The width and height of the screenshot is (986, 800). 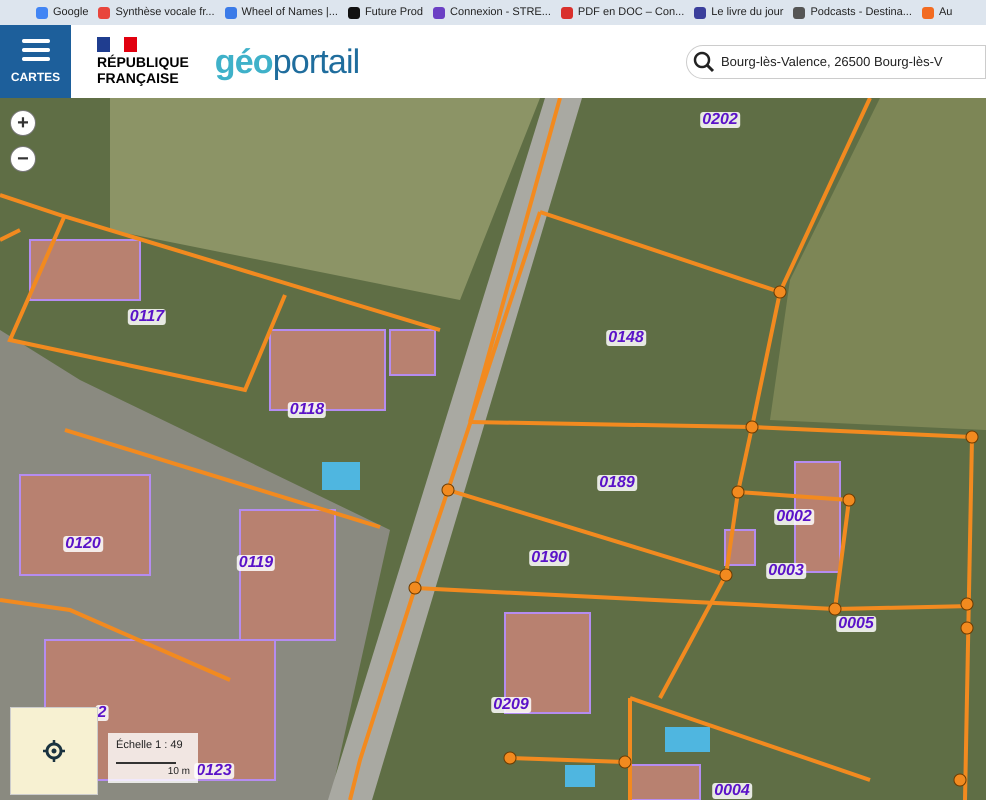 What do you see at coordinates (147, 317) in the screenshot?
I see `parcel-number: 0117` at bounding box center [147, 317].